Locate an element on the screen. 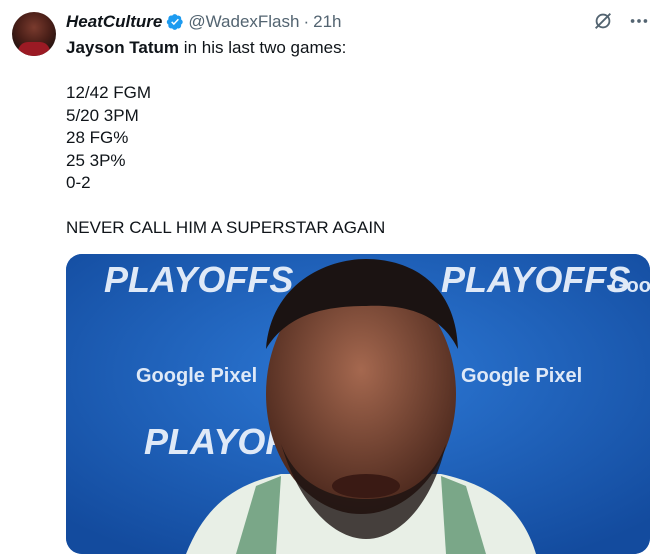 This screenshot has height=554, width=660. tweet-actions is located at coordinates (621, 21).